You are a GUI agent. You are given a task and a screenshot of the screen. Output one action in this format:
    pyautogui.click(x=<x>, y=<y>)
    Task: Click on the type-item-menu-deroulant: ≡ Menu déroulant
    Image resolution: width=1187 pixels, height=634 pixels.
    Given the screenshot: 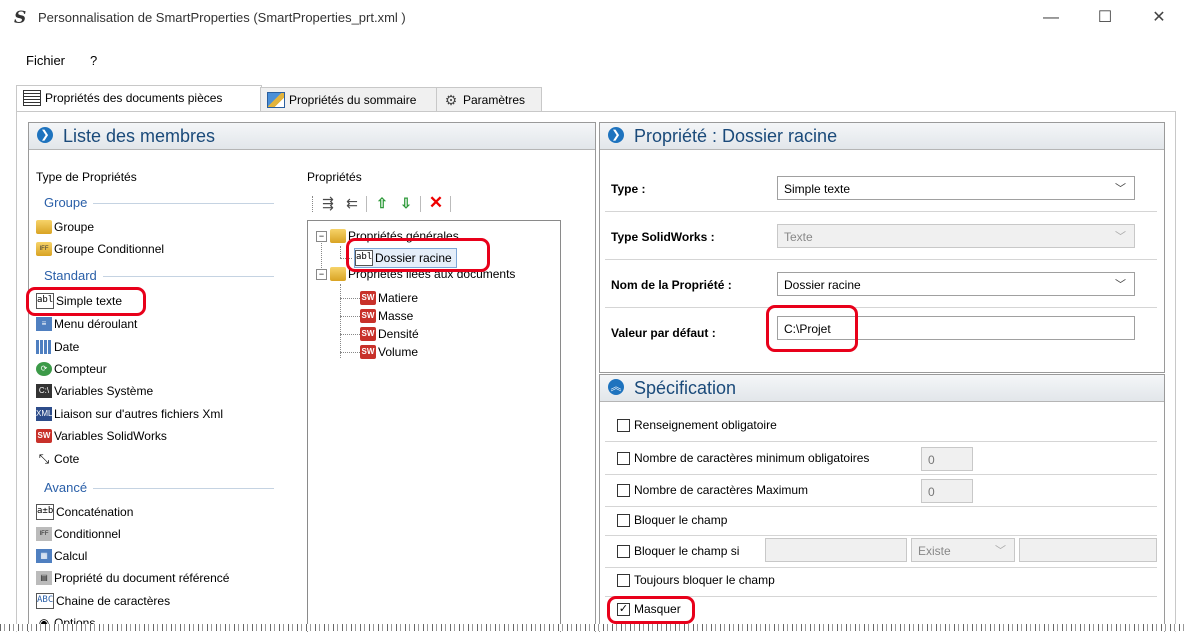 What is the action you would take?
    pyautogui.click(x=86, y=324)
    